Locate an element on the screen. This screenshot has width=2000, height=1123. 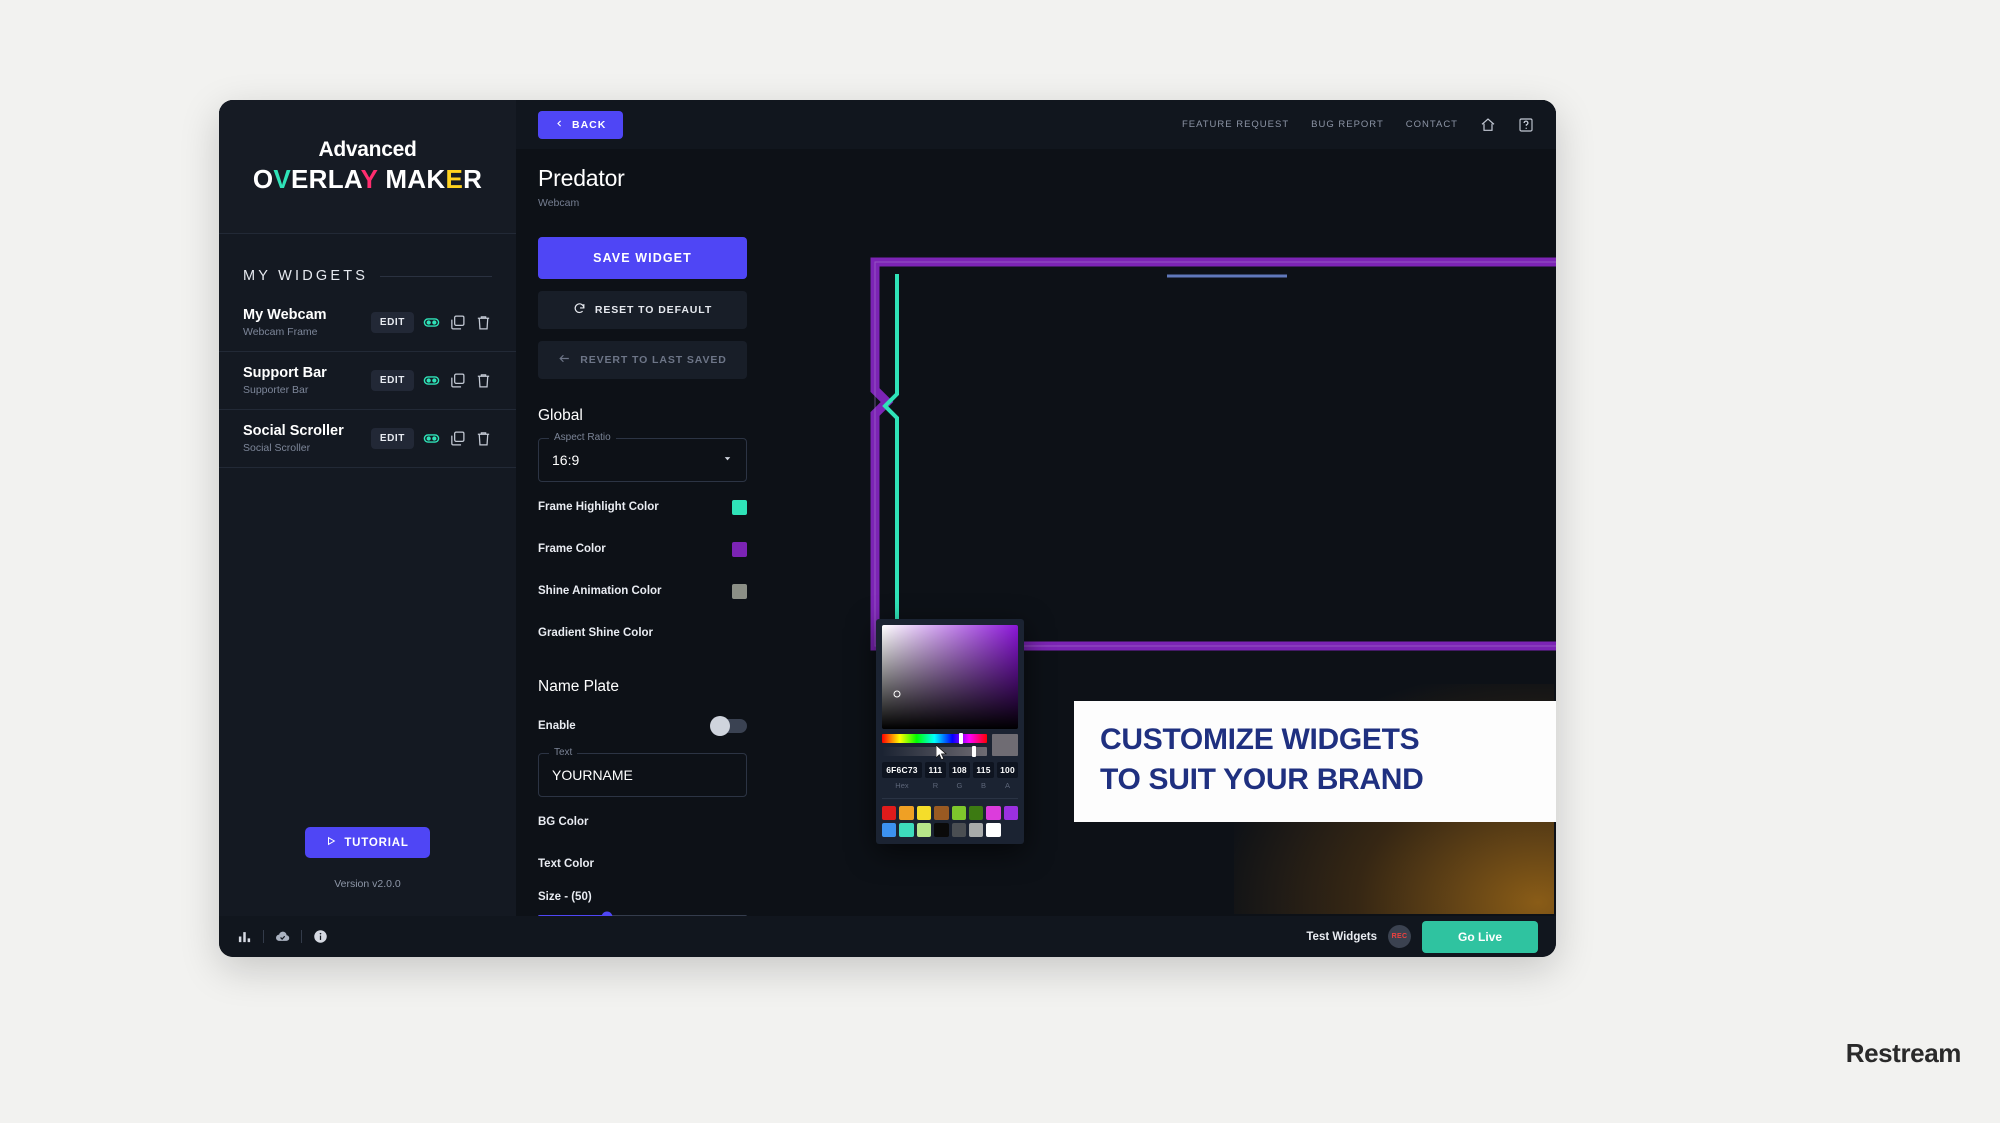
hex-field-group: 6F6C73 Hex is located at coordinates (902, 776).